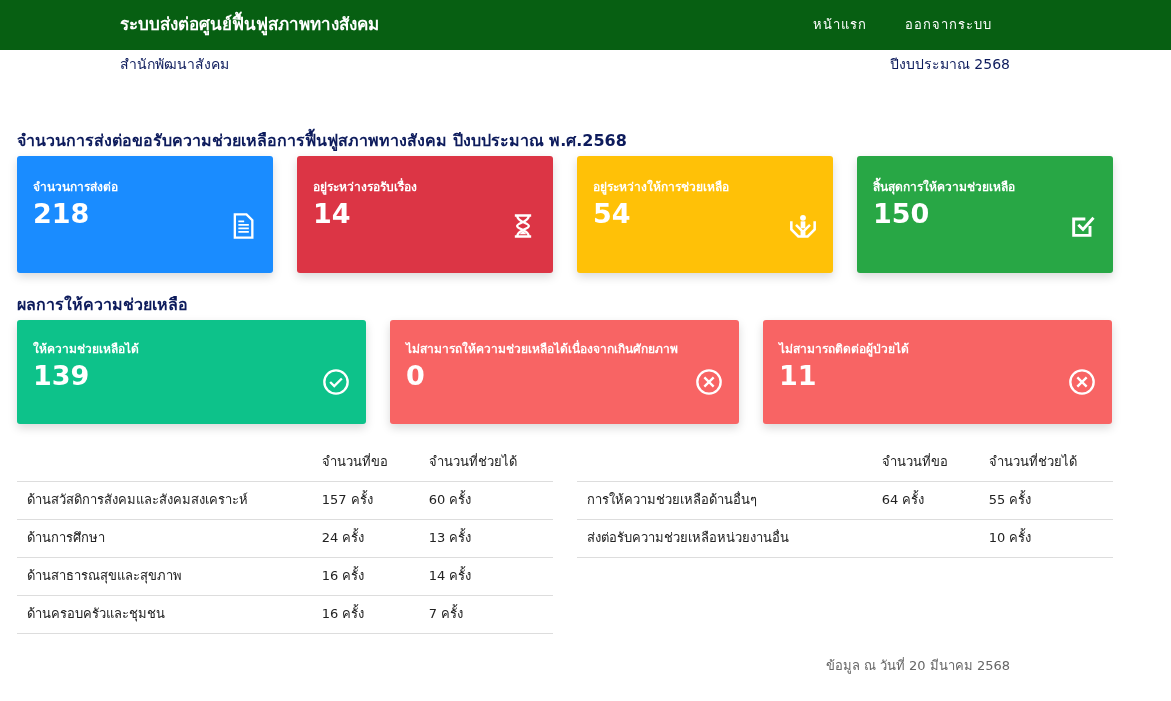 This screenshot has height=701, width=1171. Describe the element at coordinates (62, 214) in the screenshot. I see `card-value: 218` at that location.